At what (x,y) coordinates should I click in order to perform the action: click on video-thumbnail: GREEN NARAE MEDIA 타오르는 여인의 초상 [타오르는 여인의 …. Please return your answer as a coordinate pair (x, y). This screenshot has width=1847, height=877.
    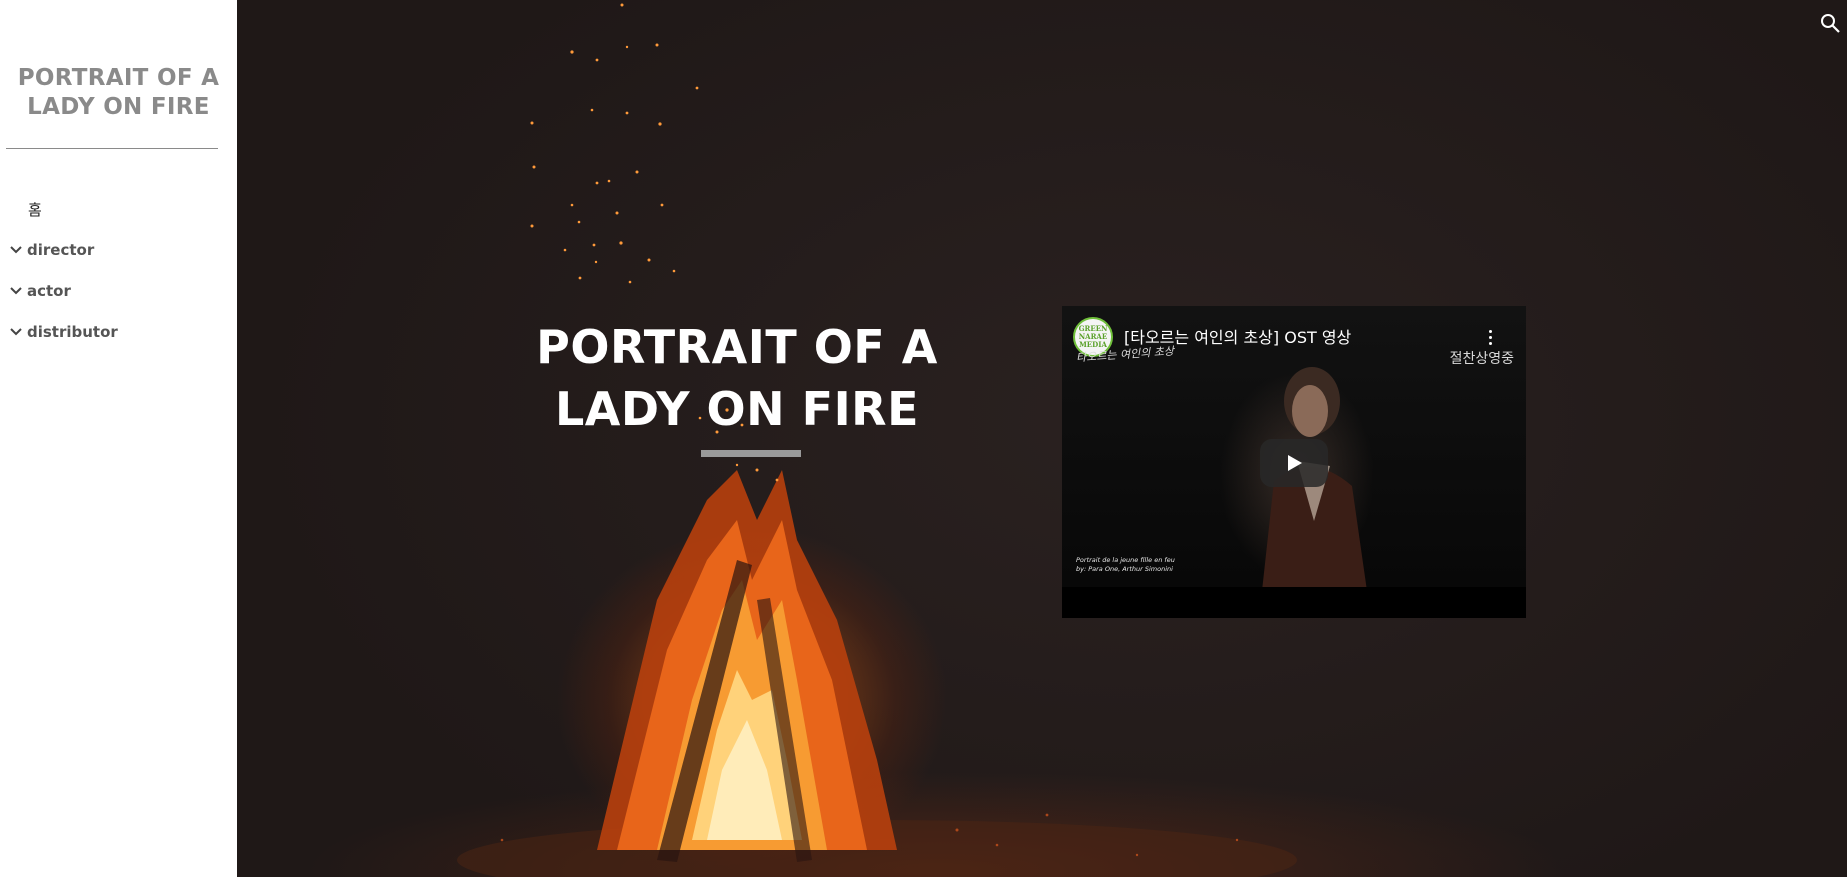
    Looking at the image, I should click on (1294, 448).